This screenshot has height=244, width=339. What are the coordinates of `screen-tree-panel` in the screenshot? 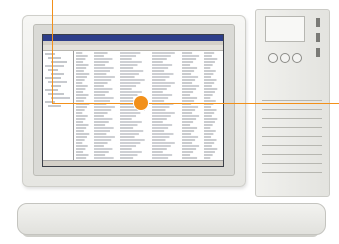 It's located at (58, 105).